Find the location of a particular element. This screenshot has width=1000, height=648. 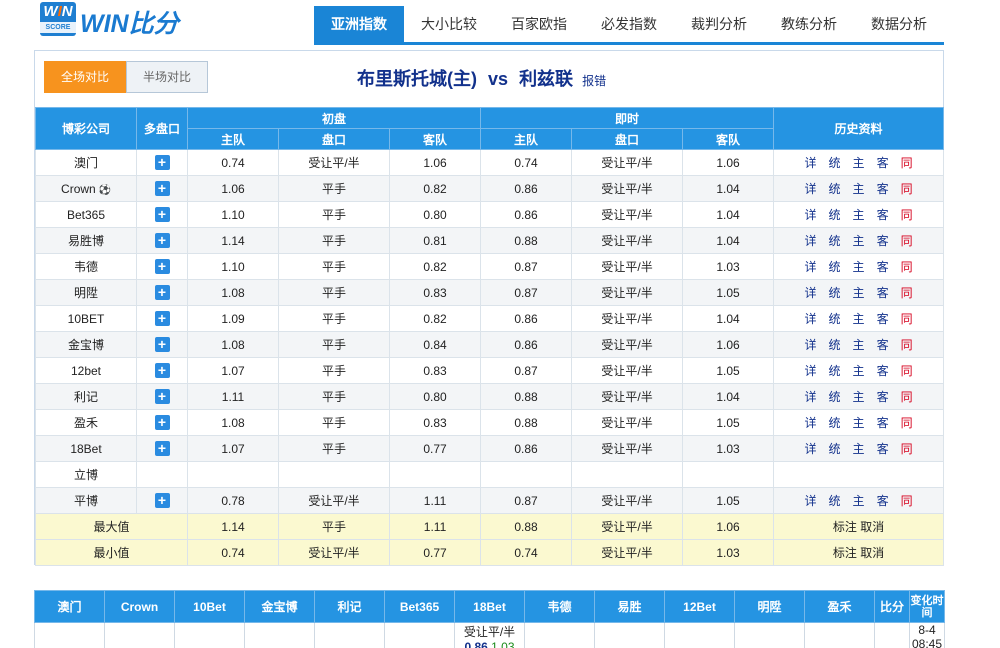

report-error-link: 报错 is located at coordinates (594, 81).